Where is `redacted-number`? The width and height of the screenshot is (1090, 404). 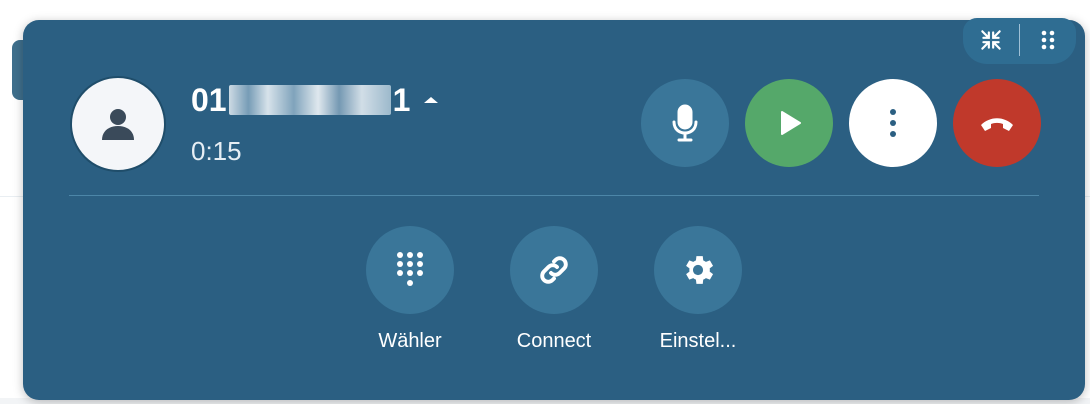
redacted-number is located at coordinates (309, 100).